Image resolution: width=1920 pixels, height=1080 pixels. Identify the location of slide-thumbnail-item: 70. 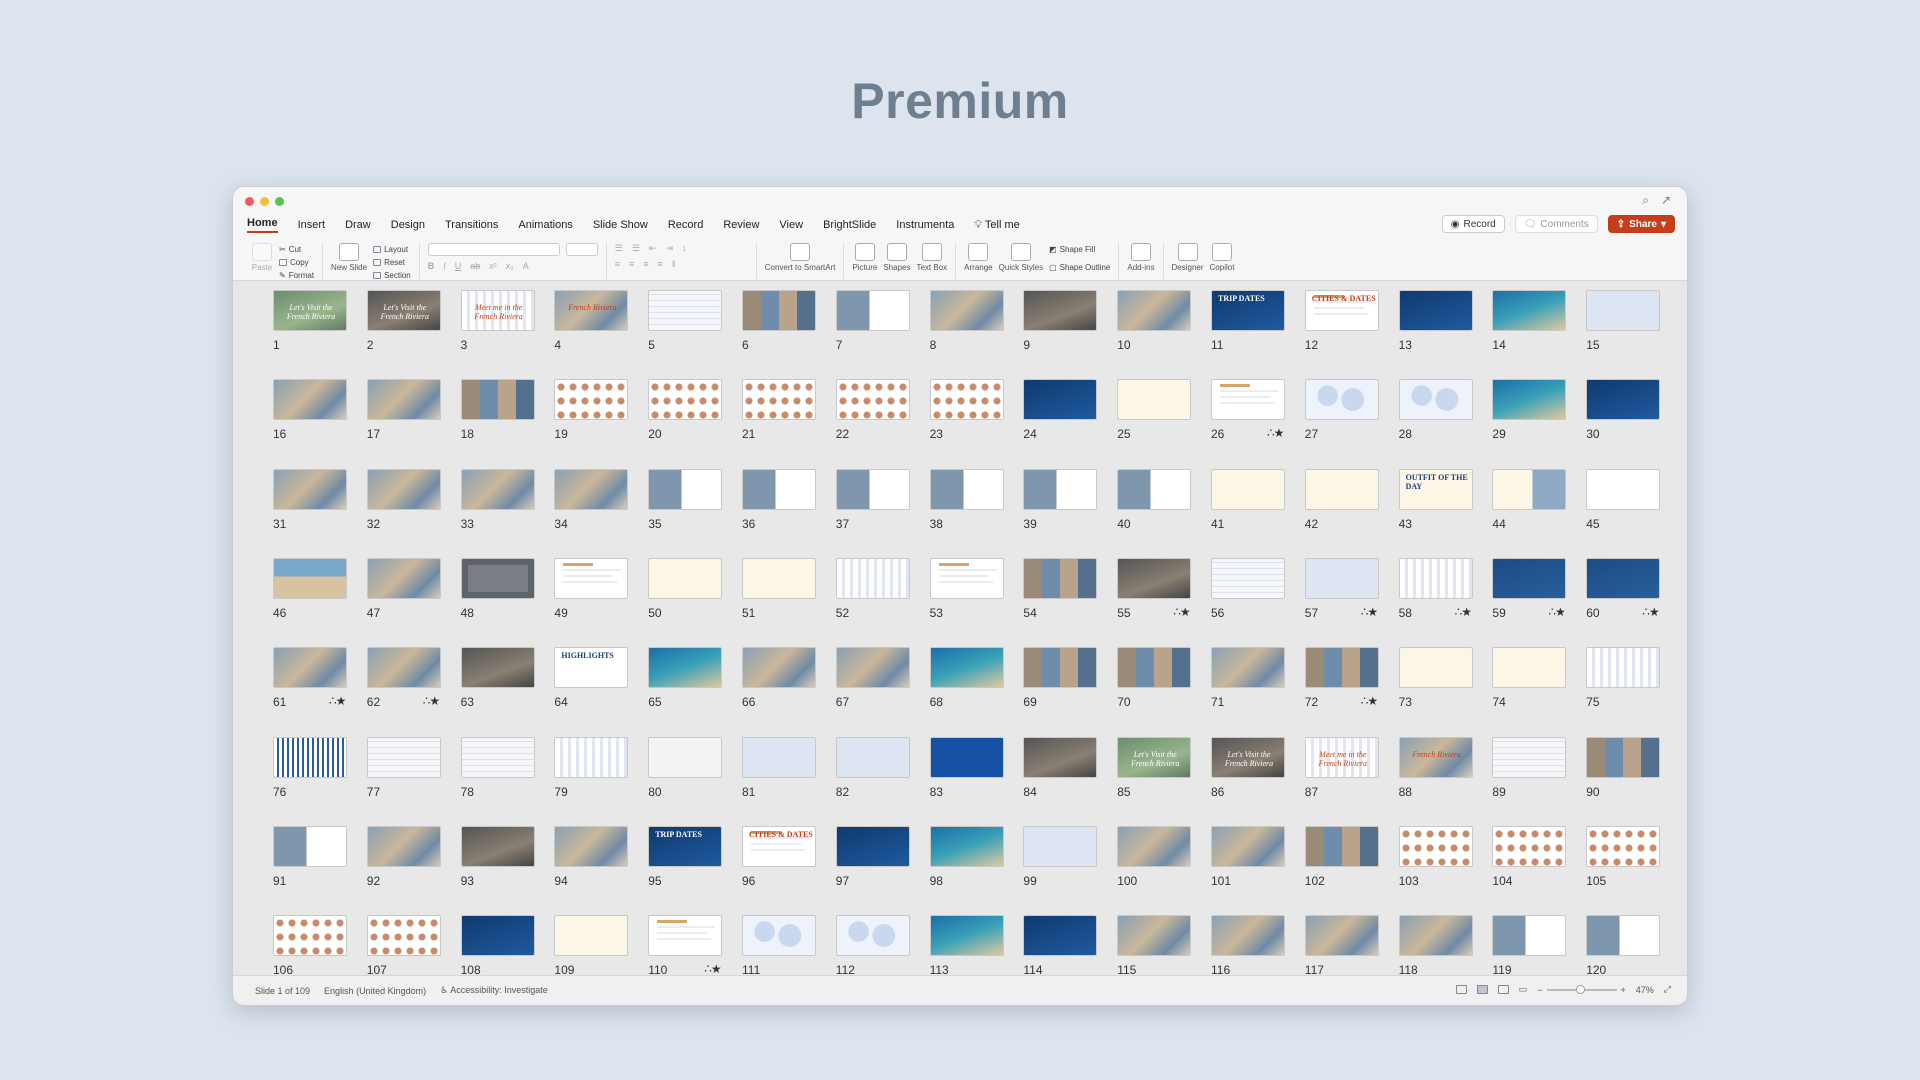
(1138, 683).